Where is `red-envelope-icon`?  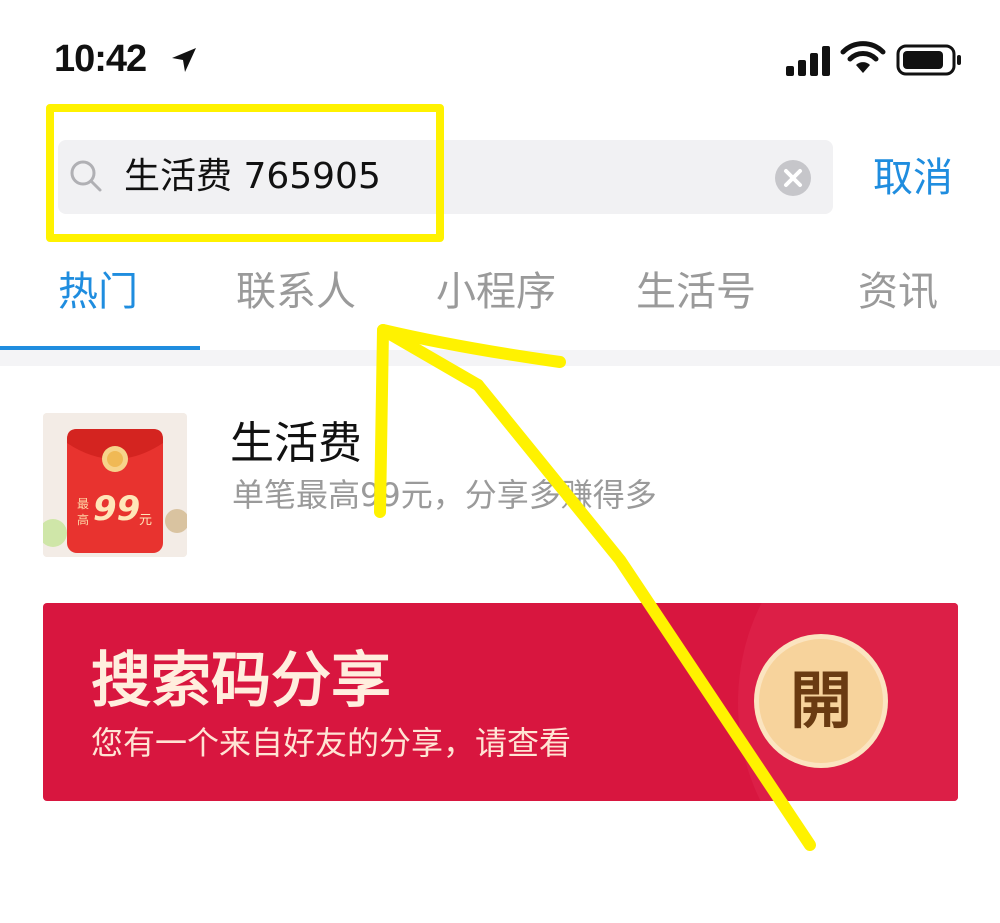 red-envelope-icon is located at coordinates (115, 485).